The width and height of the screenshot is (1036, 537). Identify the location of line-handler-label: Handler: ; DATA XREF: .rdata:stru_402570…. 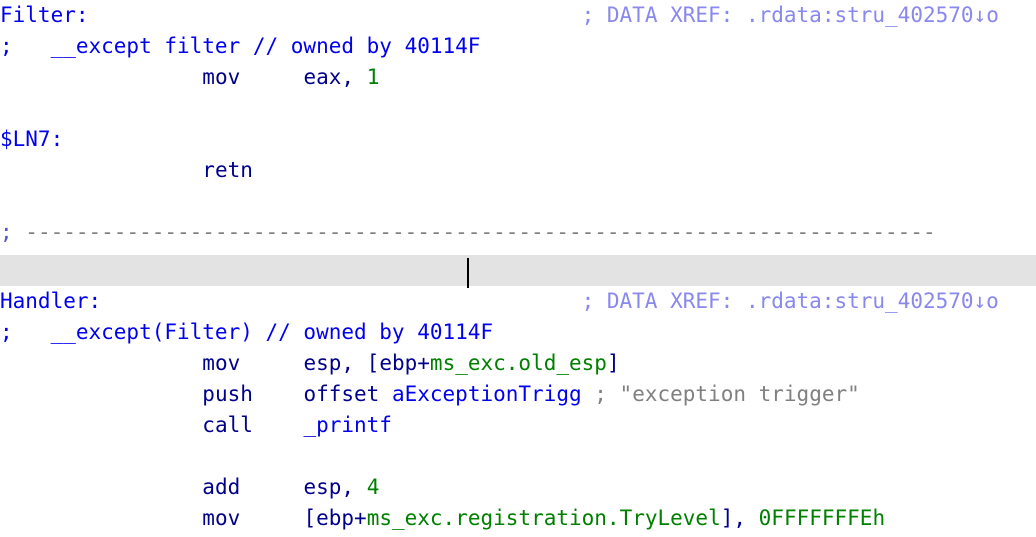
(518, 301).